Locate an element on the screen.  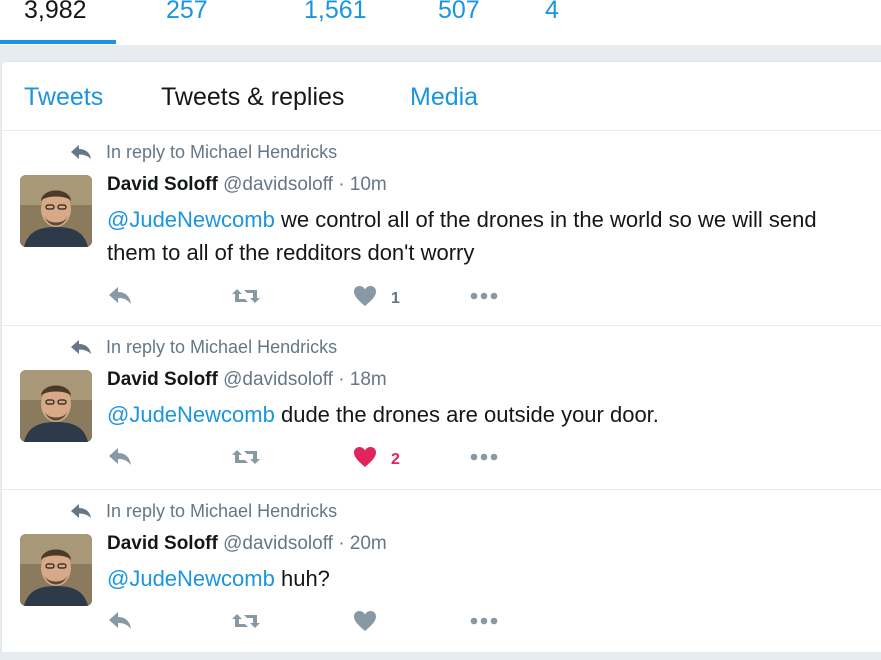
tab-media: Media is located at coordinates (444, 97).